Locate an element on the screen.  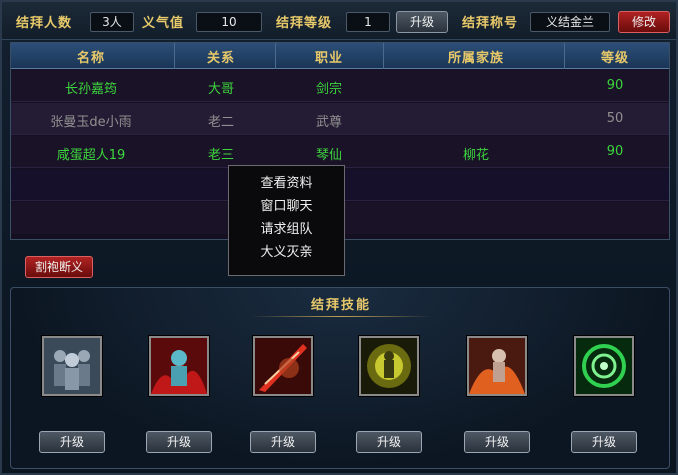
context-menu: 查看资料 窗口聊天 请求组队 大义灭亲 is located at coordinates (286, 220).